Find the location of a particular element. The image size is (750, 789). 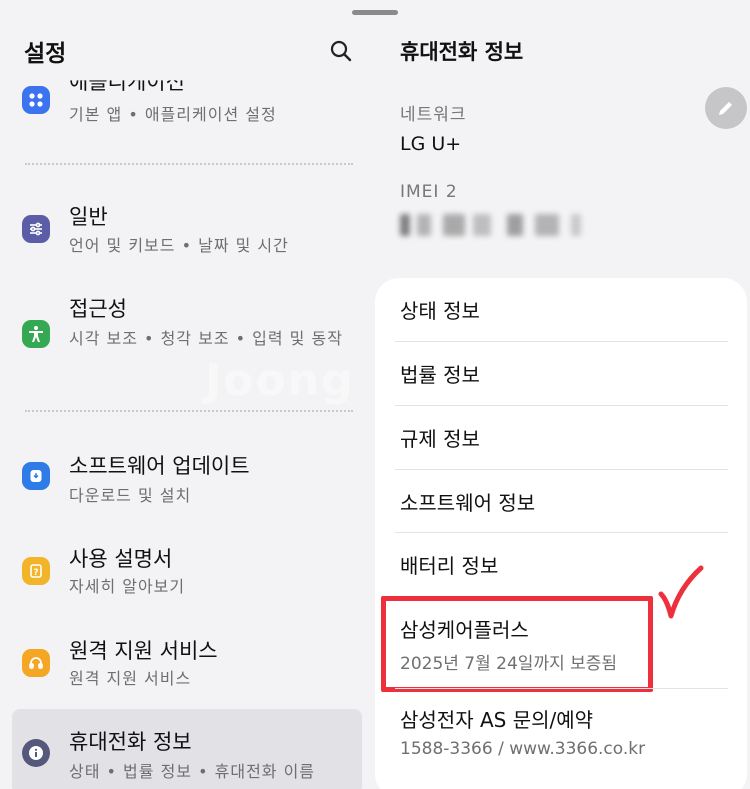

page-title: 설정 is located at coordinates (45, 54).